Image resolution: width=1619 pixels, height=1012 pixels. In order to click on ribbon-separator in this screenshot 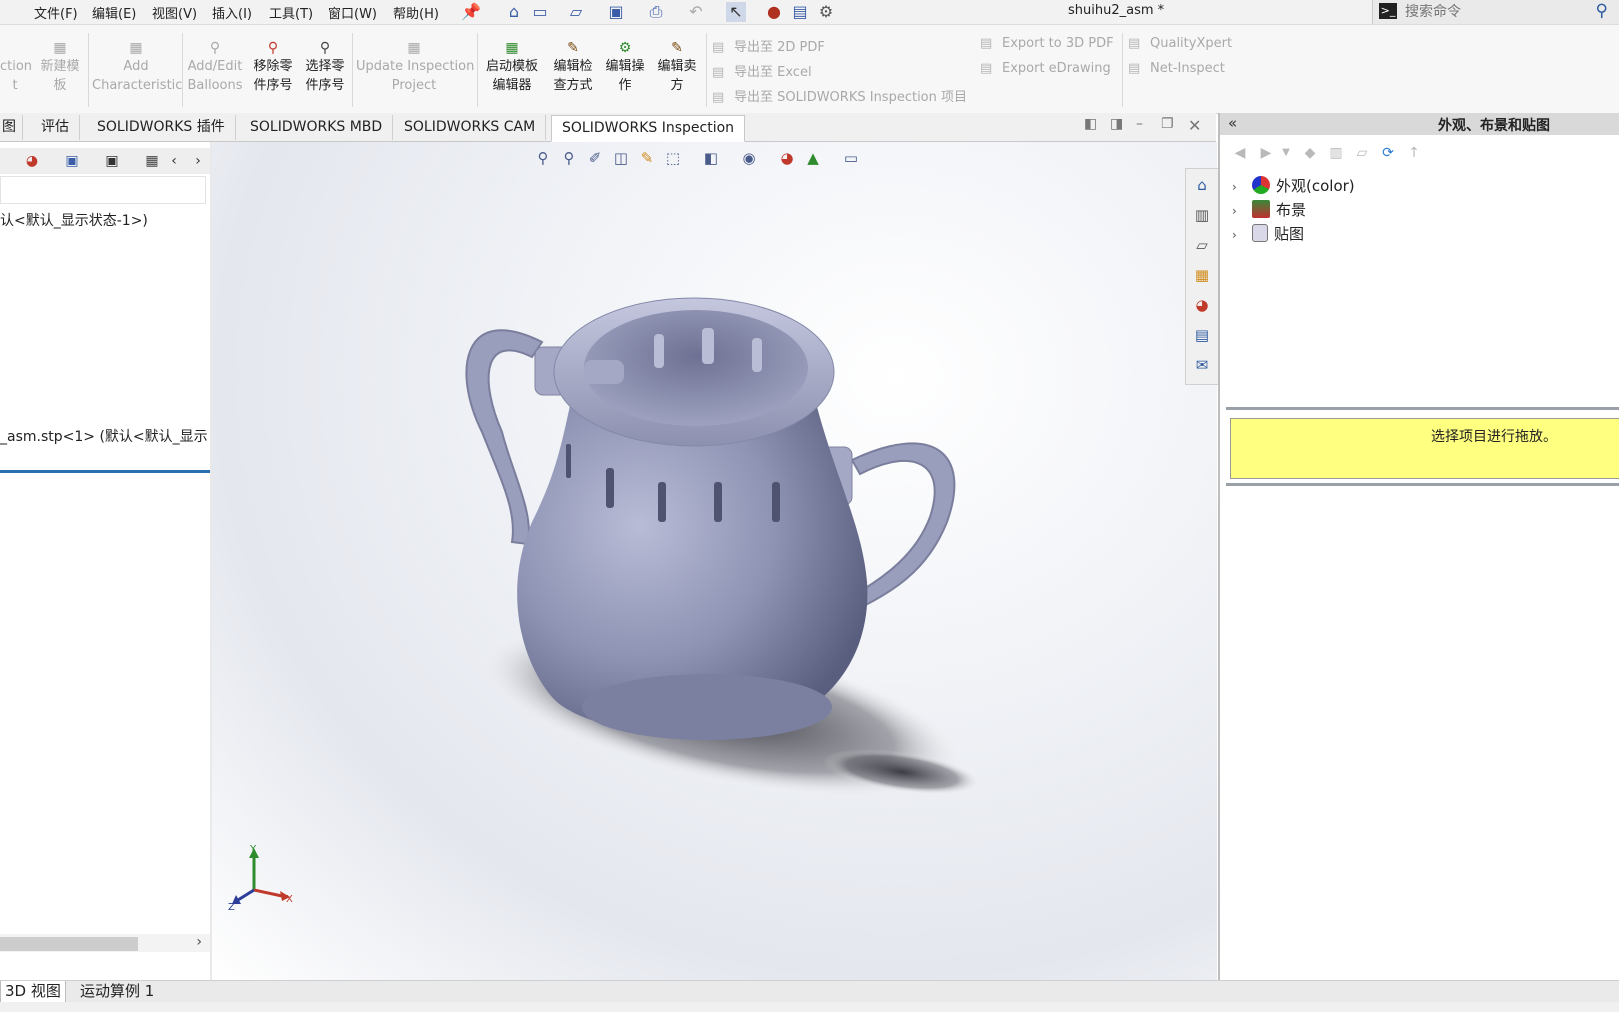, I will do `click(477, 70)`.